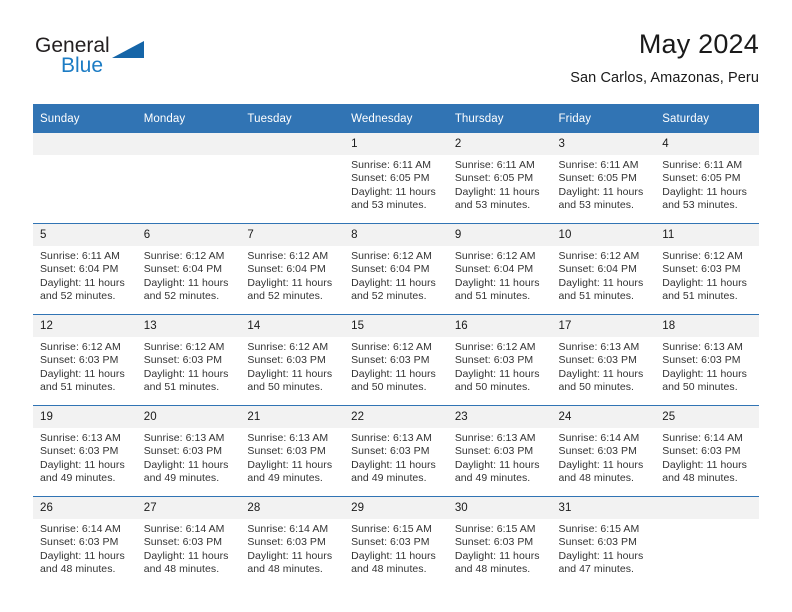 The width and height of the screenshot is (792, 612). What do you see at coordinates (603, 235) in the screenshot?
I see `day-number: 10` at bounding box center [603, 235].